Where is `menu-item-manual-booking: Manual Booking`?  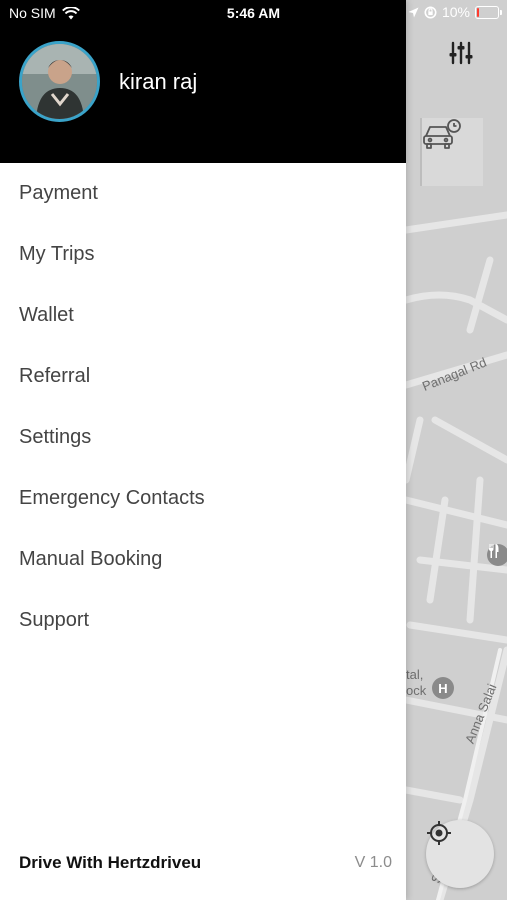 menu-item-manual-booking: Manual Booking is located at coordinates (203, 559).